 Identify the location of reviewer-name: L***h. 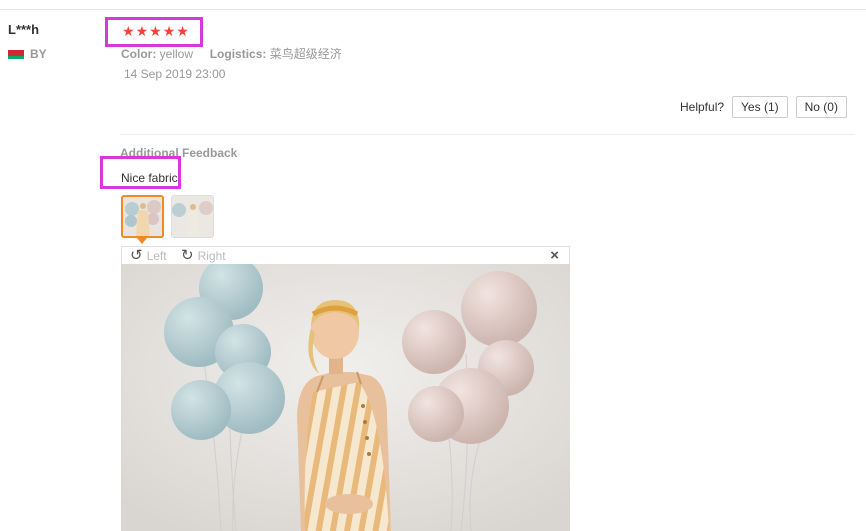
(24, 29).